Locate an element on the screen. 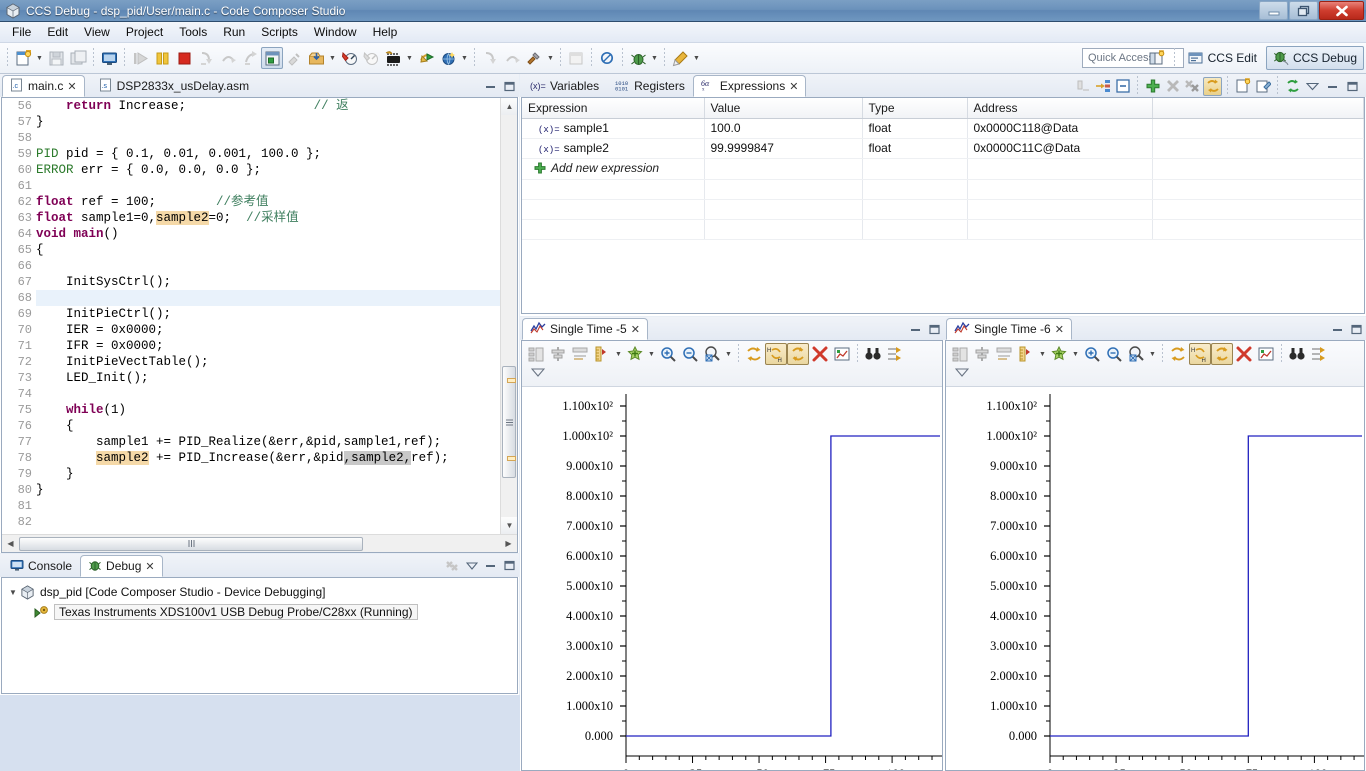 This screenshot has width=1366, height=771. menu-run: Run is located at coordinates (234, 32).